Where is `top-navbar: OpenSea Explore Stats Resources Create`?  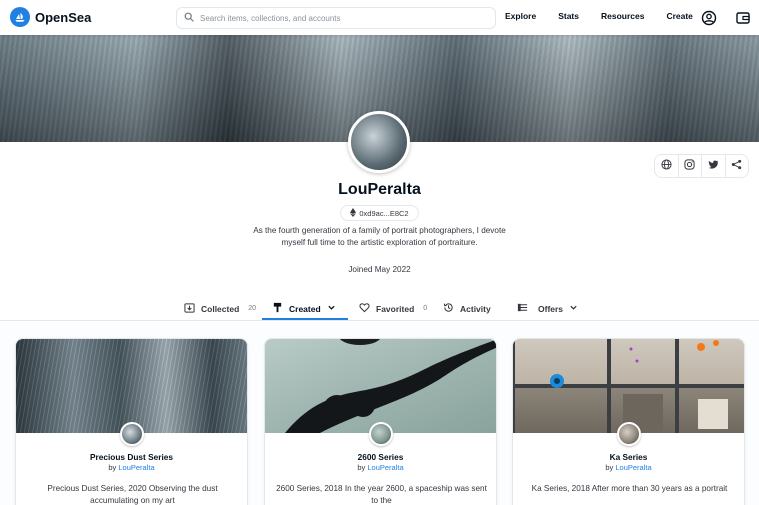 top-navbar: OpenSea Explore Stats Resources Create is located at coordinates (379, 17).